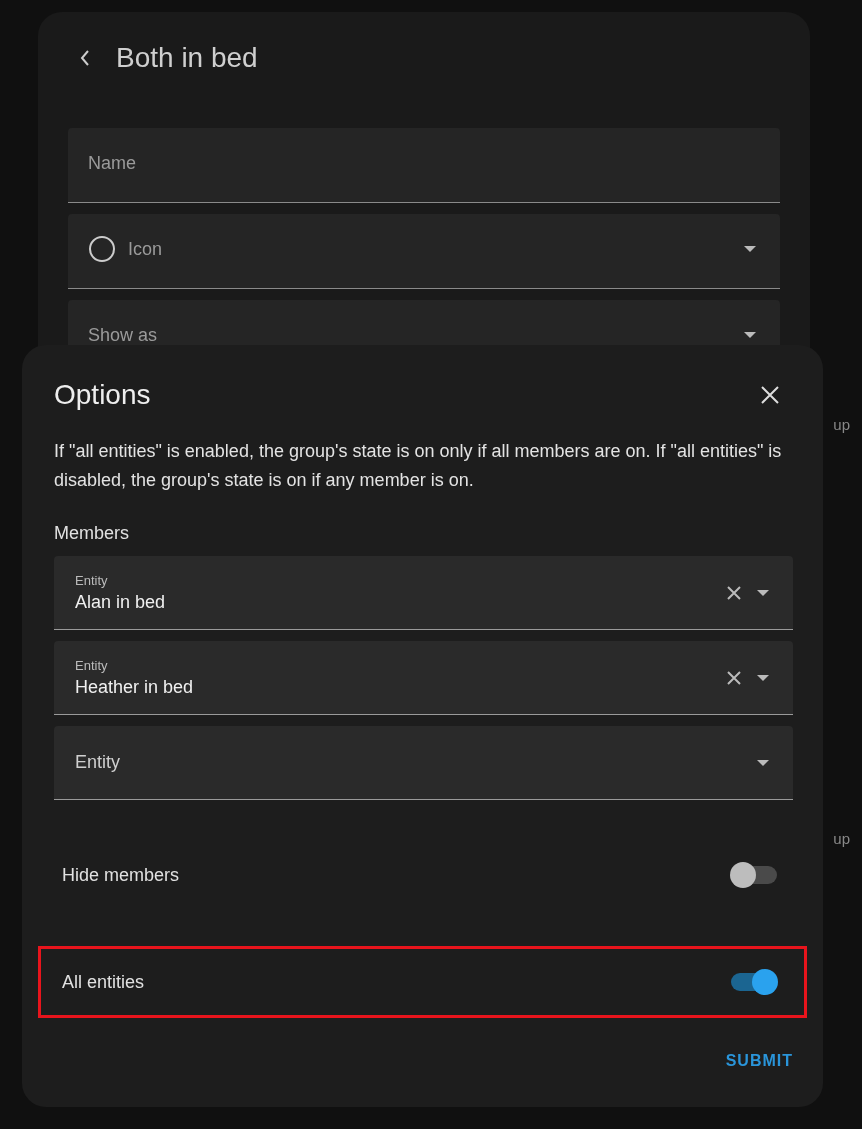 This screenshot has height=1129, width=862. What do you see at coordinates (424, 251) in the screenshot?
I see `input-field: Icon` at bounding box center [424, 251].